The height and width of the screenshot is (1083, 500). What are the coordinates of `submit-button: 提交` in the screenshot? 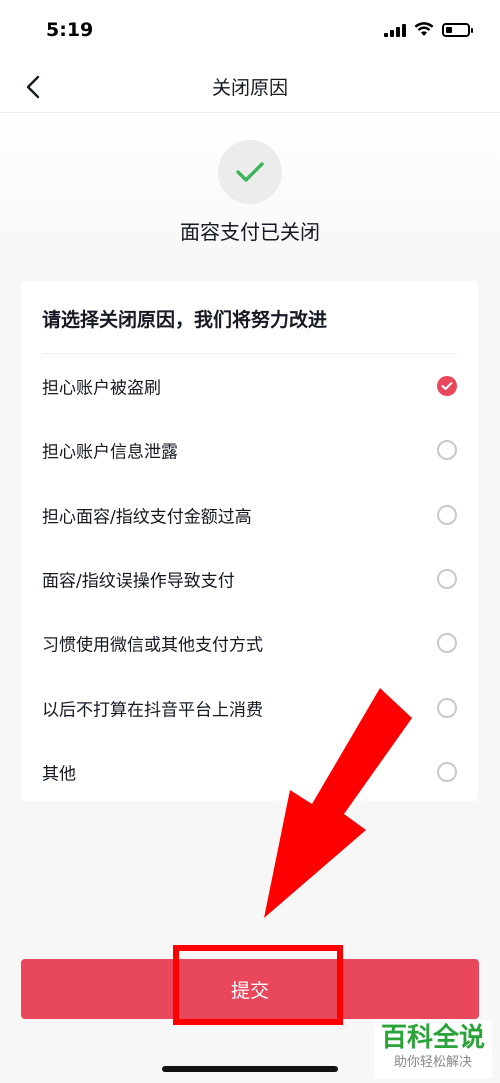 It's located at (250, 989).